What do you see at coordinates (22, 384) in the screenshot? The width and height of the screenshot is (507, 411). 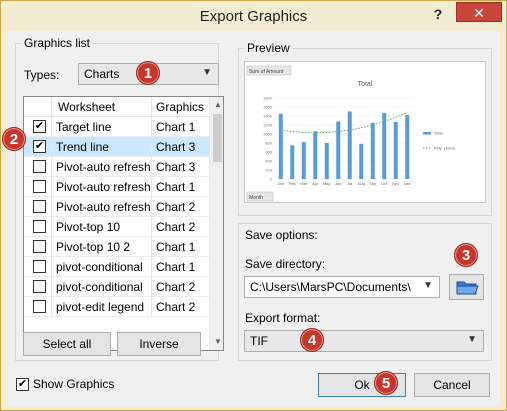 I see `show-graphics-checkbox: ✔` at bounding box center [22, 384].